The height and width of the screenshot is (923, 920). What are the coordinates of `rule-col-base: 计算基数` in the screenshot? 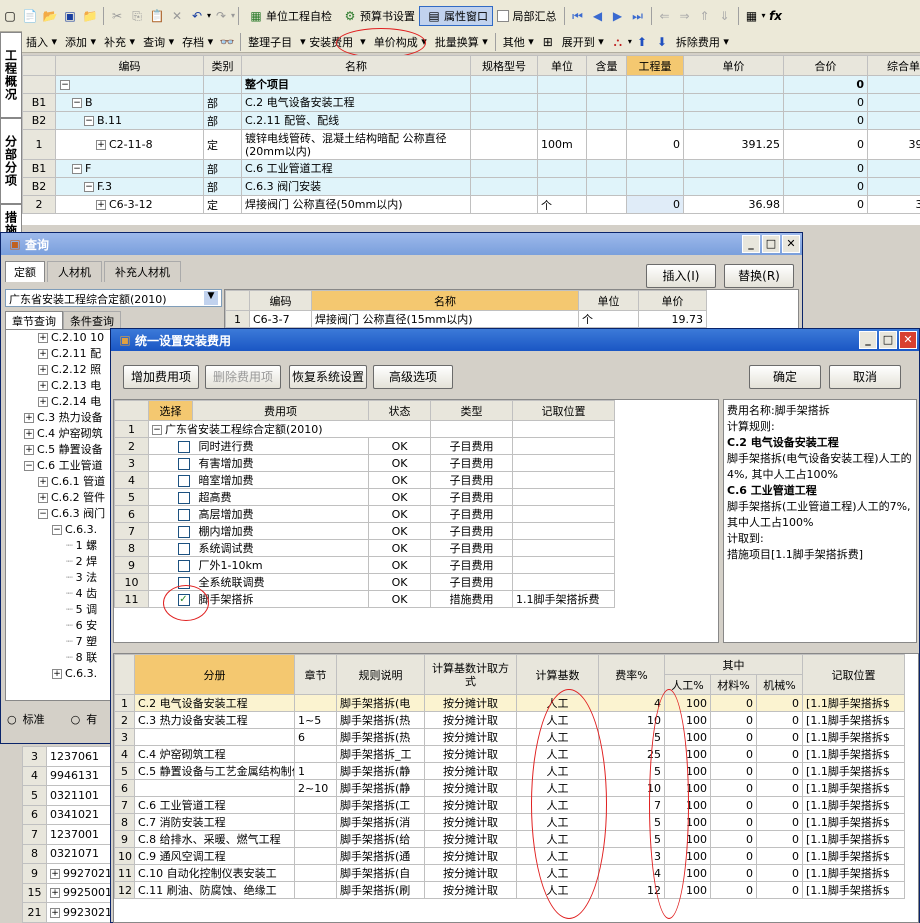 It's located at (557, 674).